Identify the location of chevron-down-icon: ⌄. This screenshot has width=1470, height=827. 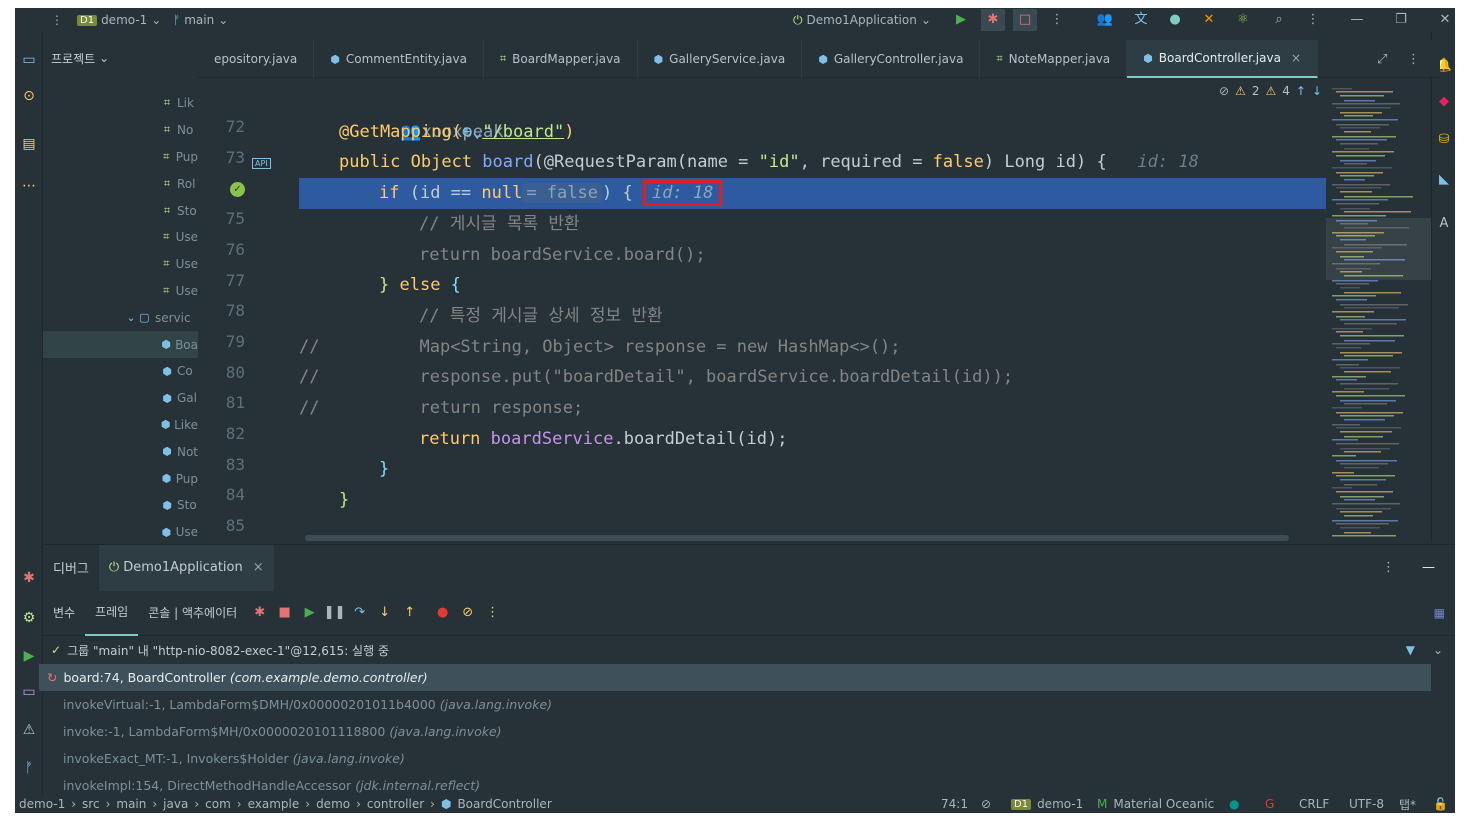
(1438, 650).